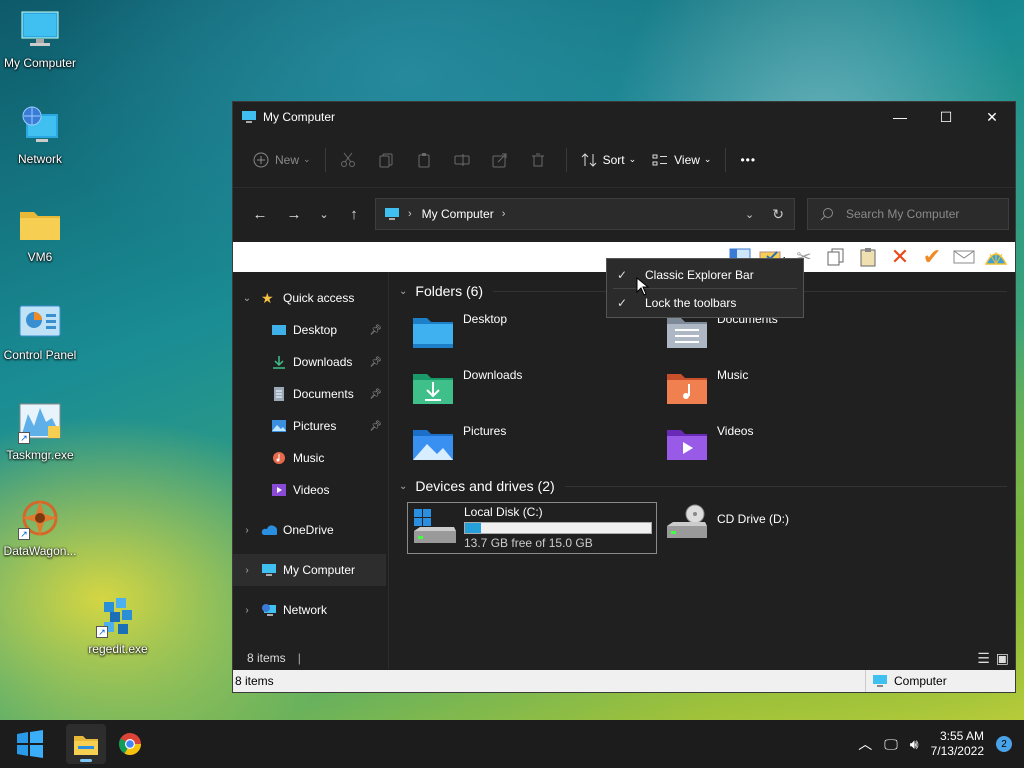 This screenshot has height=768, width=1024. Describe the element at coordinates (836, 257) in the screenshot. I see `copy-icon` at that location.